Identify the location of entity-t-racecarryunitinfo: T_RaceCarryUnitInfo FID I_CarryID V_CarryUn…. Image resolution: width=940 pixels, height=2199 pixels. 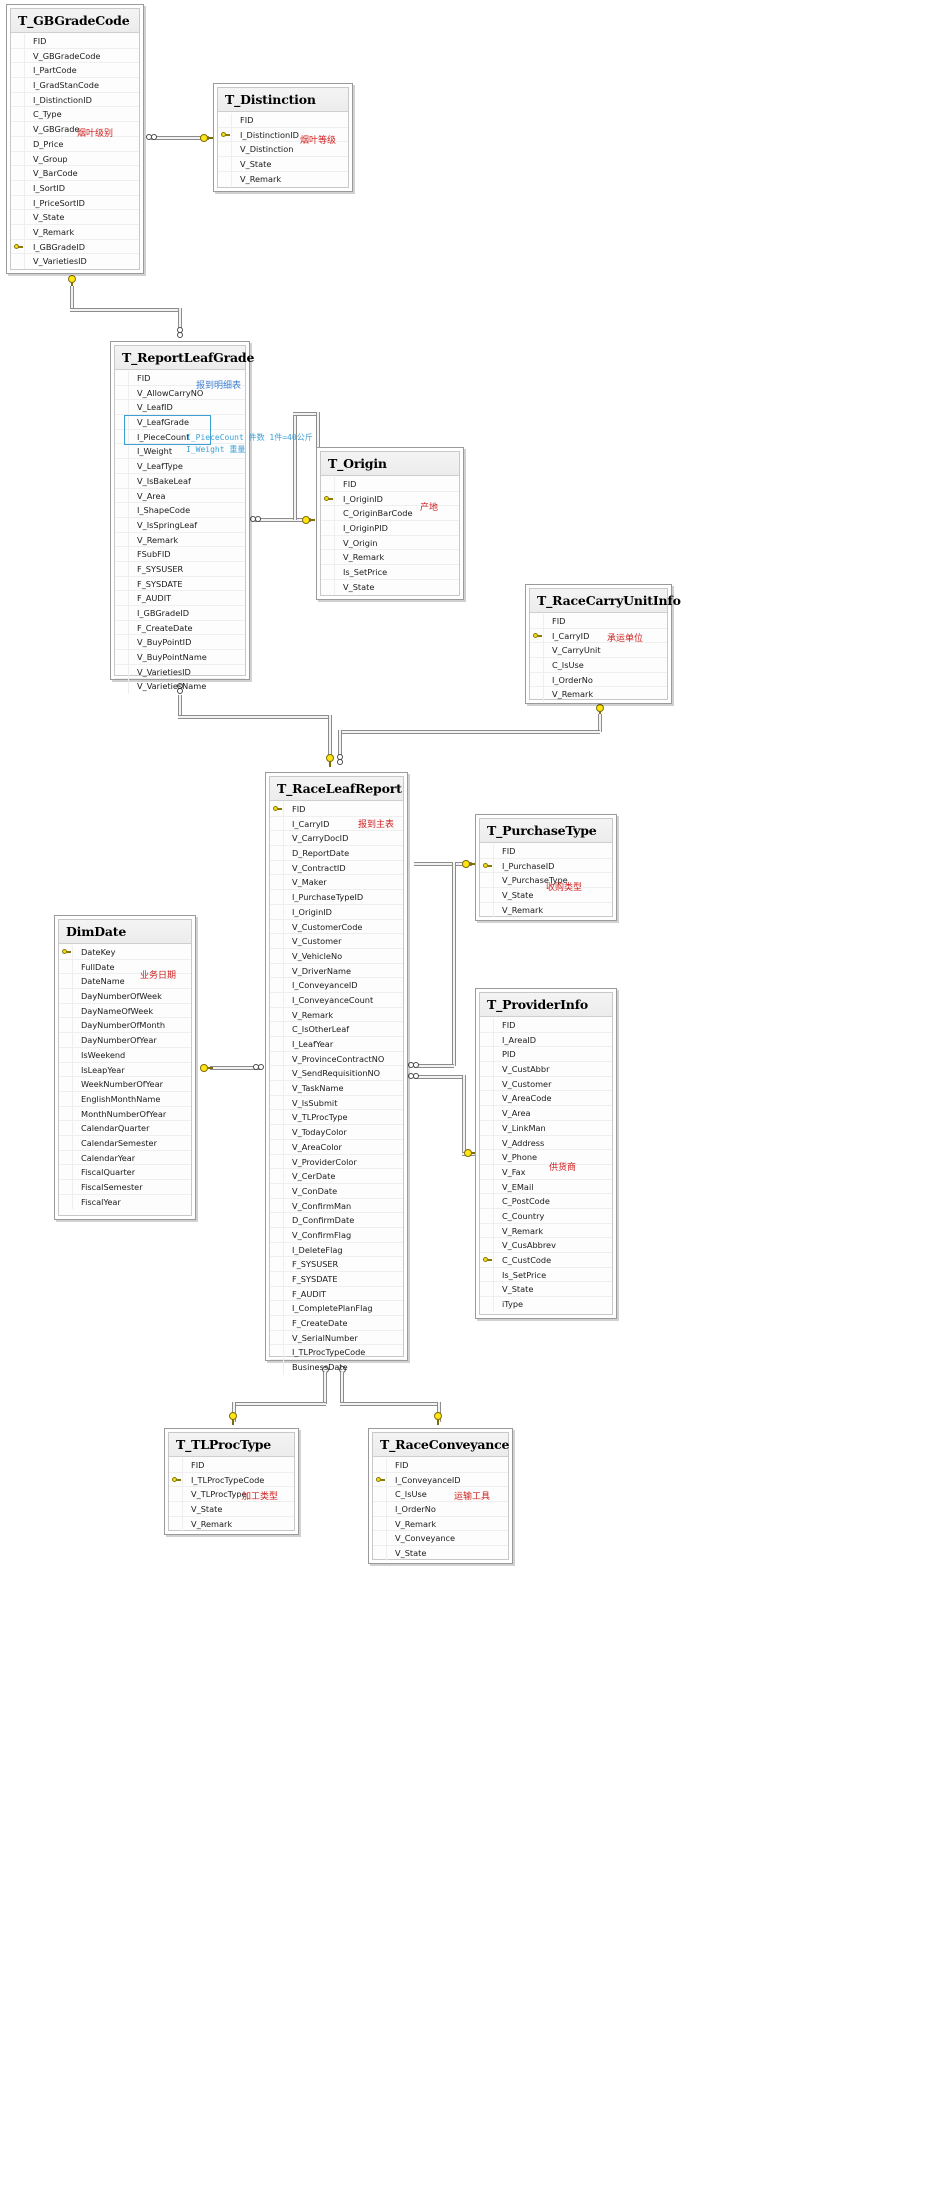
(603, 644).